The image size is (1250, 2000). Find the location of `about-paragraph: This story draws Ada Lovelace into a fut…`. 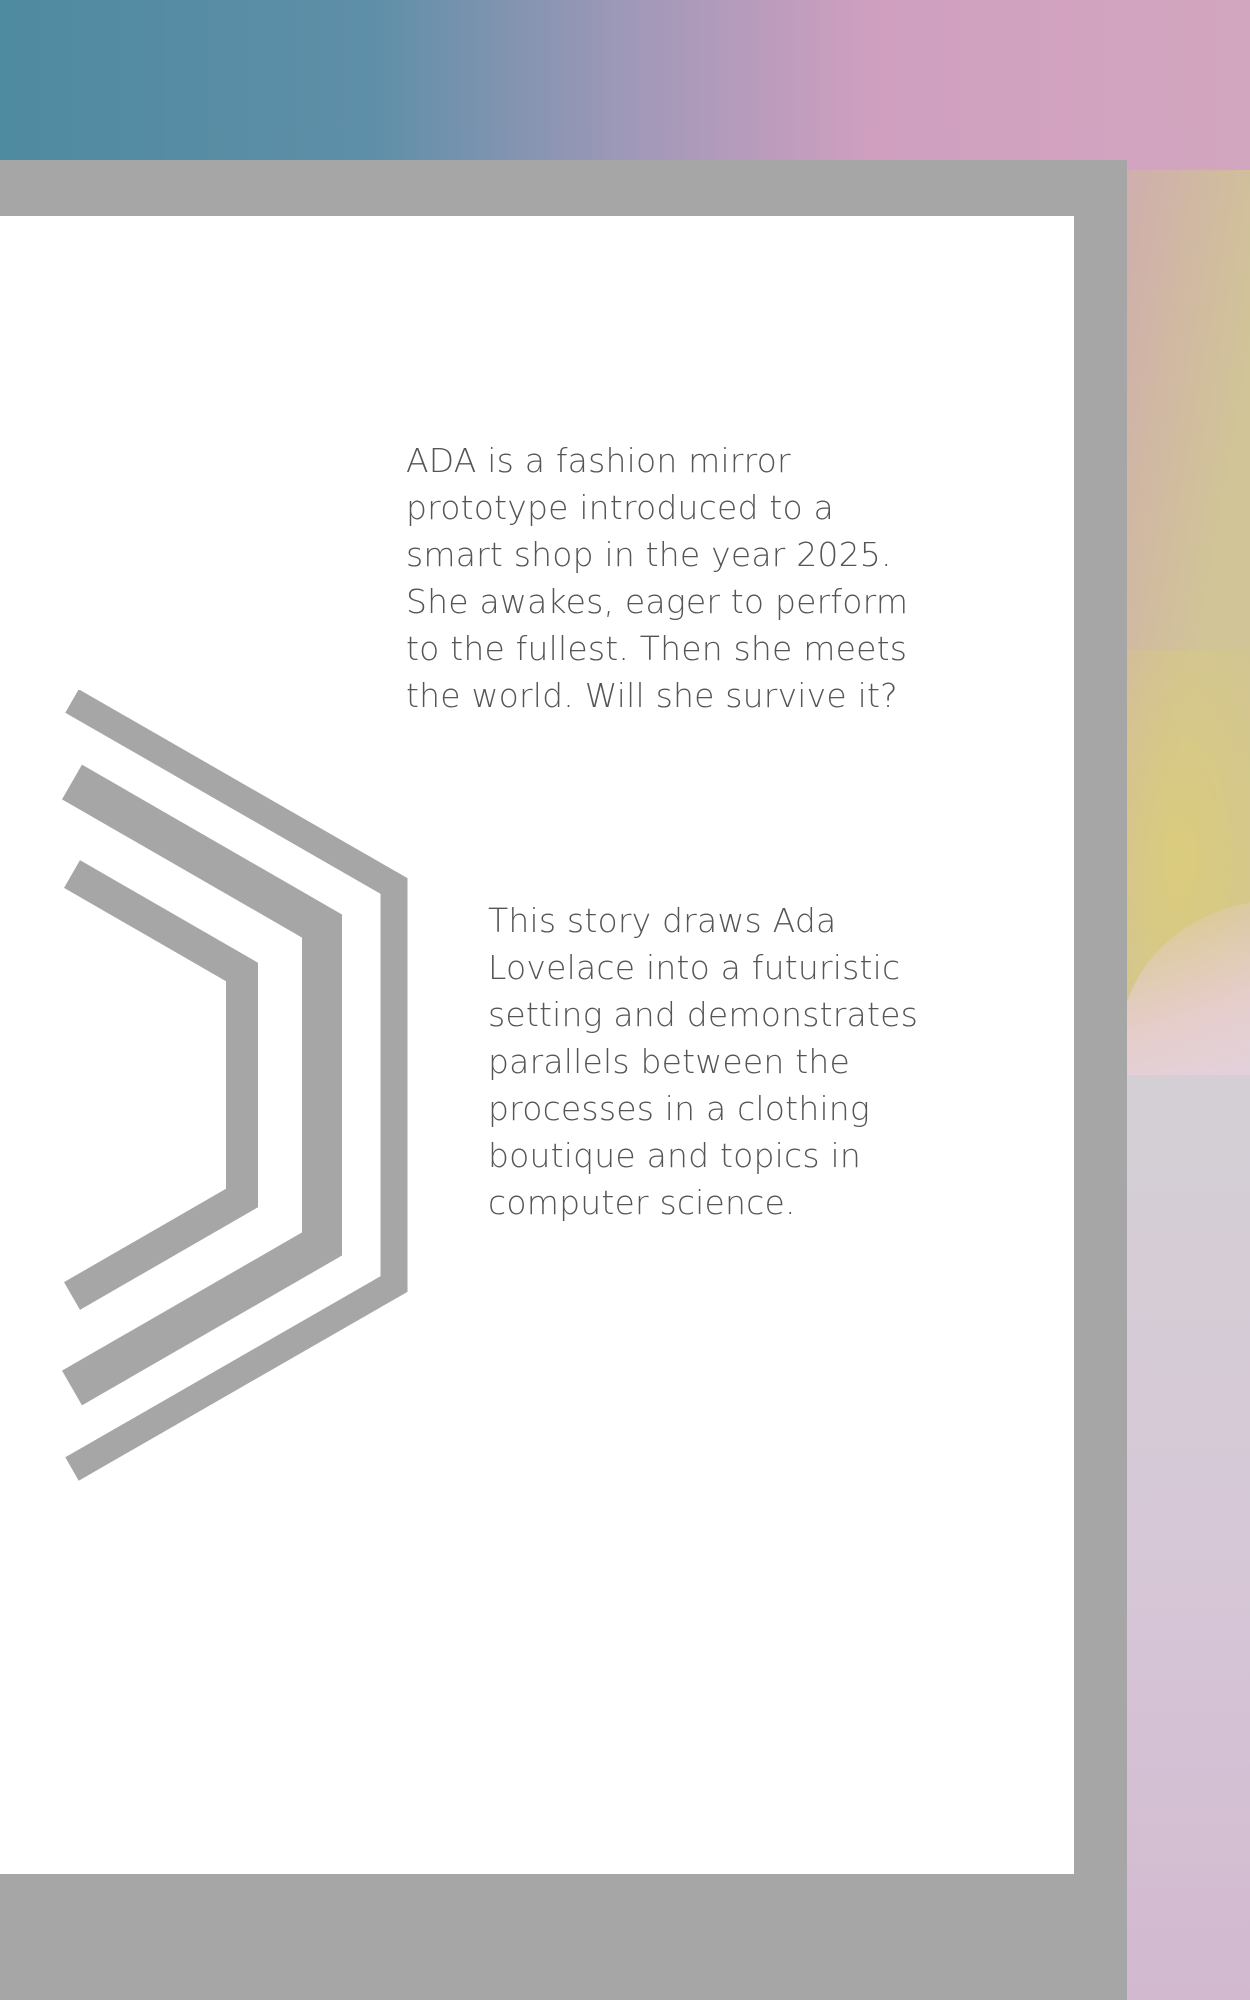

about-paragraph: This story draws Ada Lovelace into a fut… is located at coordinates (703, 1061).